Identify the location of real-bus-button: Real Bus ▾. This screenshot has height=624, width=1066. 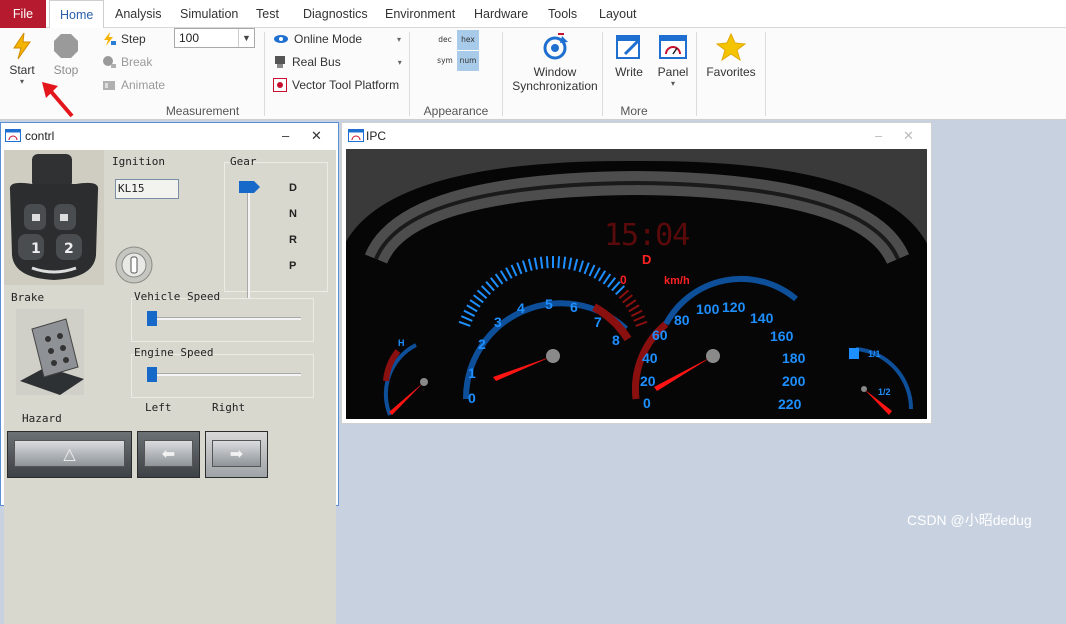
(337, 62).